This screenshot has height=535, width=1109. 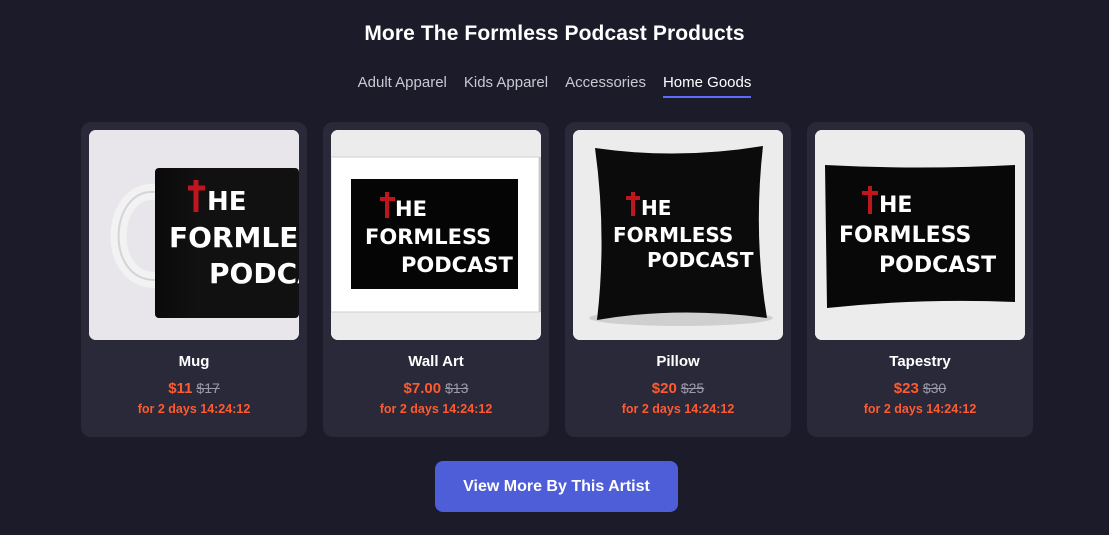 What do you see at coordinates (605, 86) in the screenshot?
I see `tab-accessories: Accessories` at bounding box center [605, 86].